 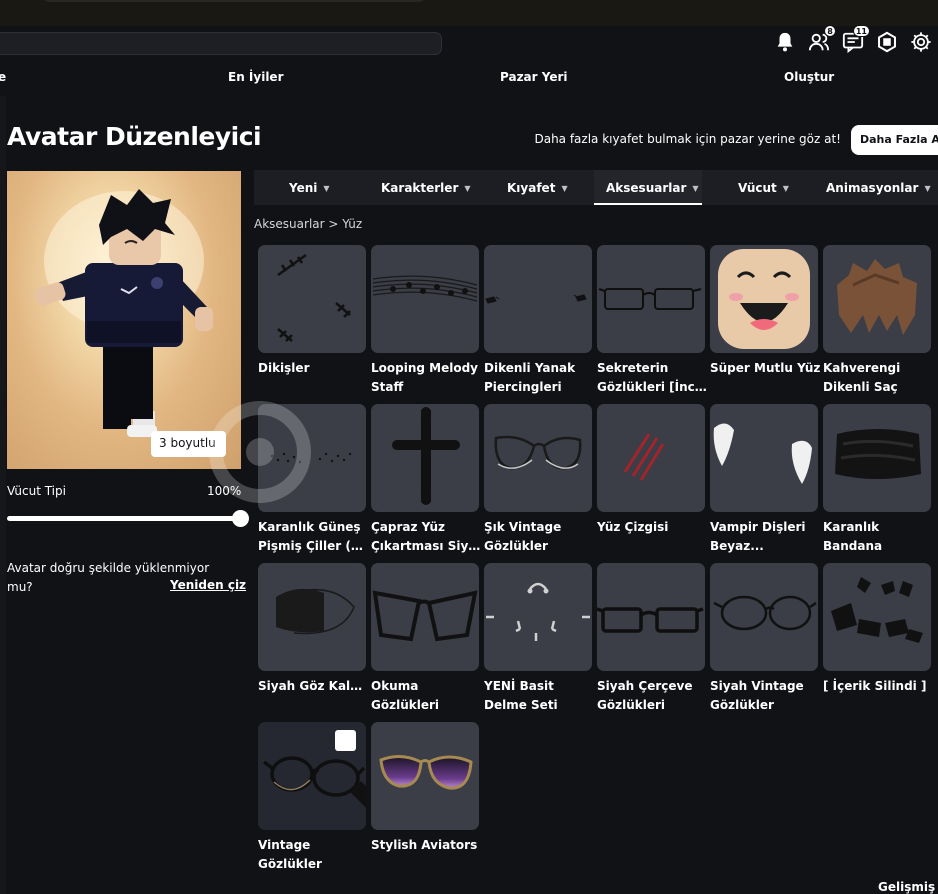 I want to click on item-card: YENİ Basit Delme Seti, so click(x=538, y=639).